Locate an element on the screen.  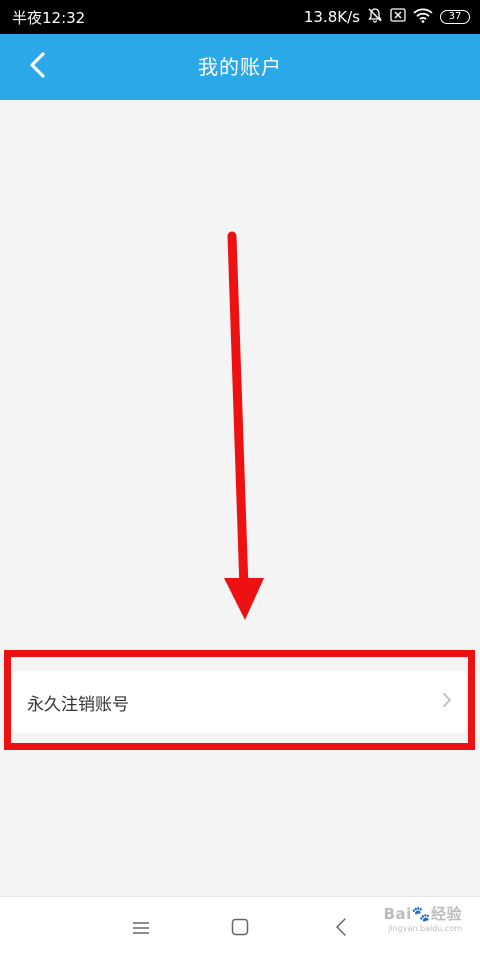
status-time: 半夜12:32 is located at coordinates (49, 17).